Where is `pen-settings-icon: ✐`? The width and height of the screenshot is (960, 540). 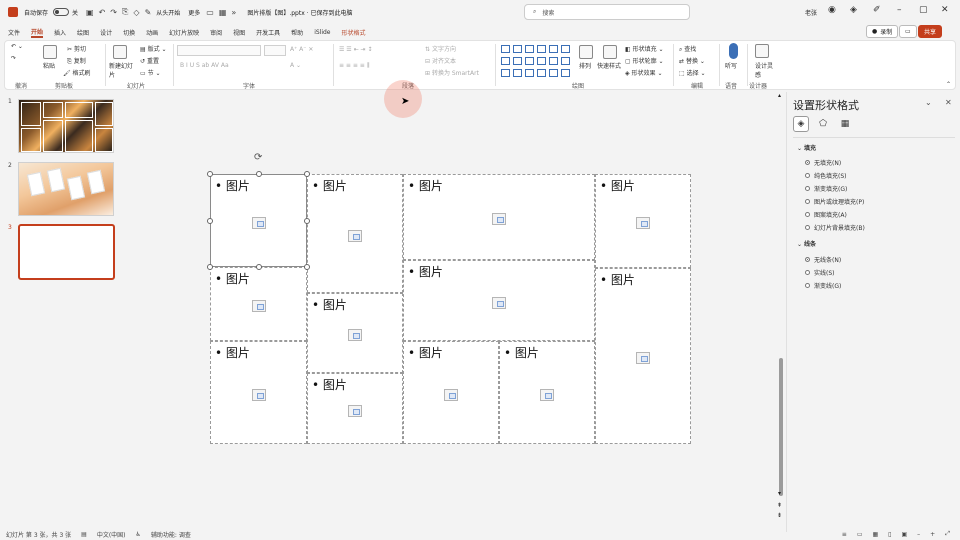 pen-settings-icon: ✐ is located at coordinates (877, 10).